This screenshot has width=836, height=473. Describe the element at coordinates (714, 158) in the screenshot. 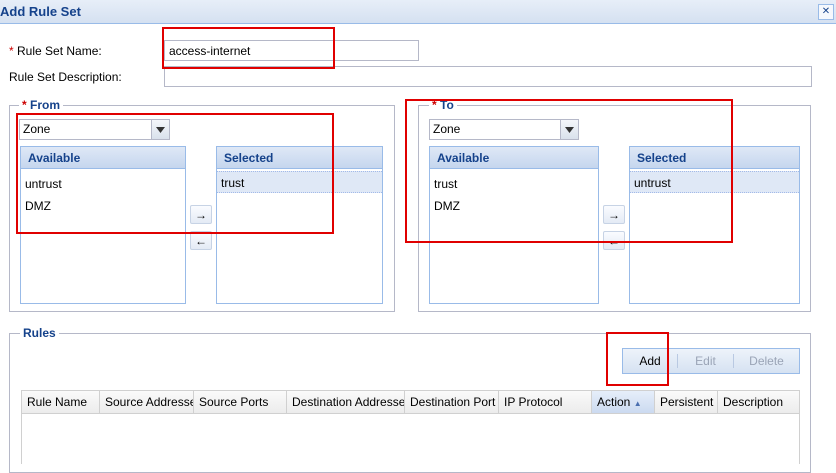

I see `to-selected-header: Selected` at that location.